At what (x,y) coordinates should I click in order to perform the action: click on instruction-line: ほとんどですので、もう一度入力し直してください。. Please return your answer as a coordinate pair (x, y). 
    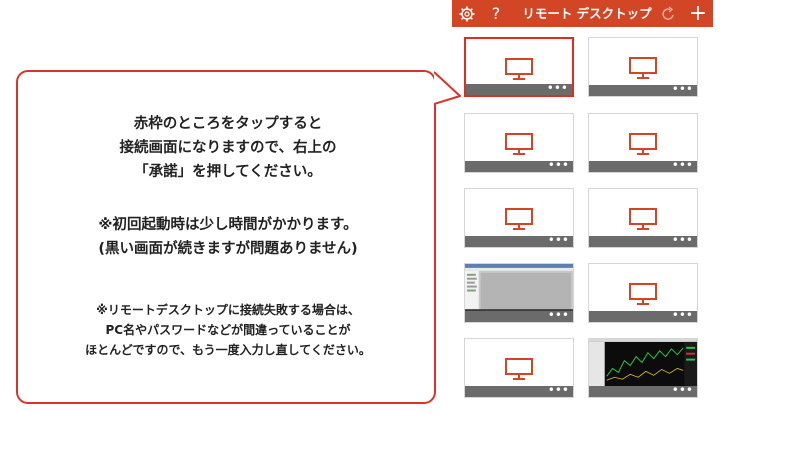
    Looking at the image, I should click on (228, 350).